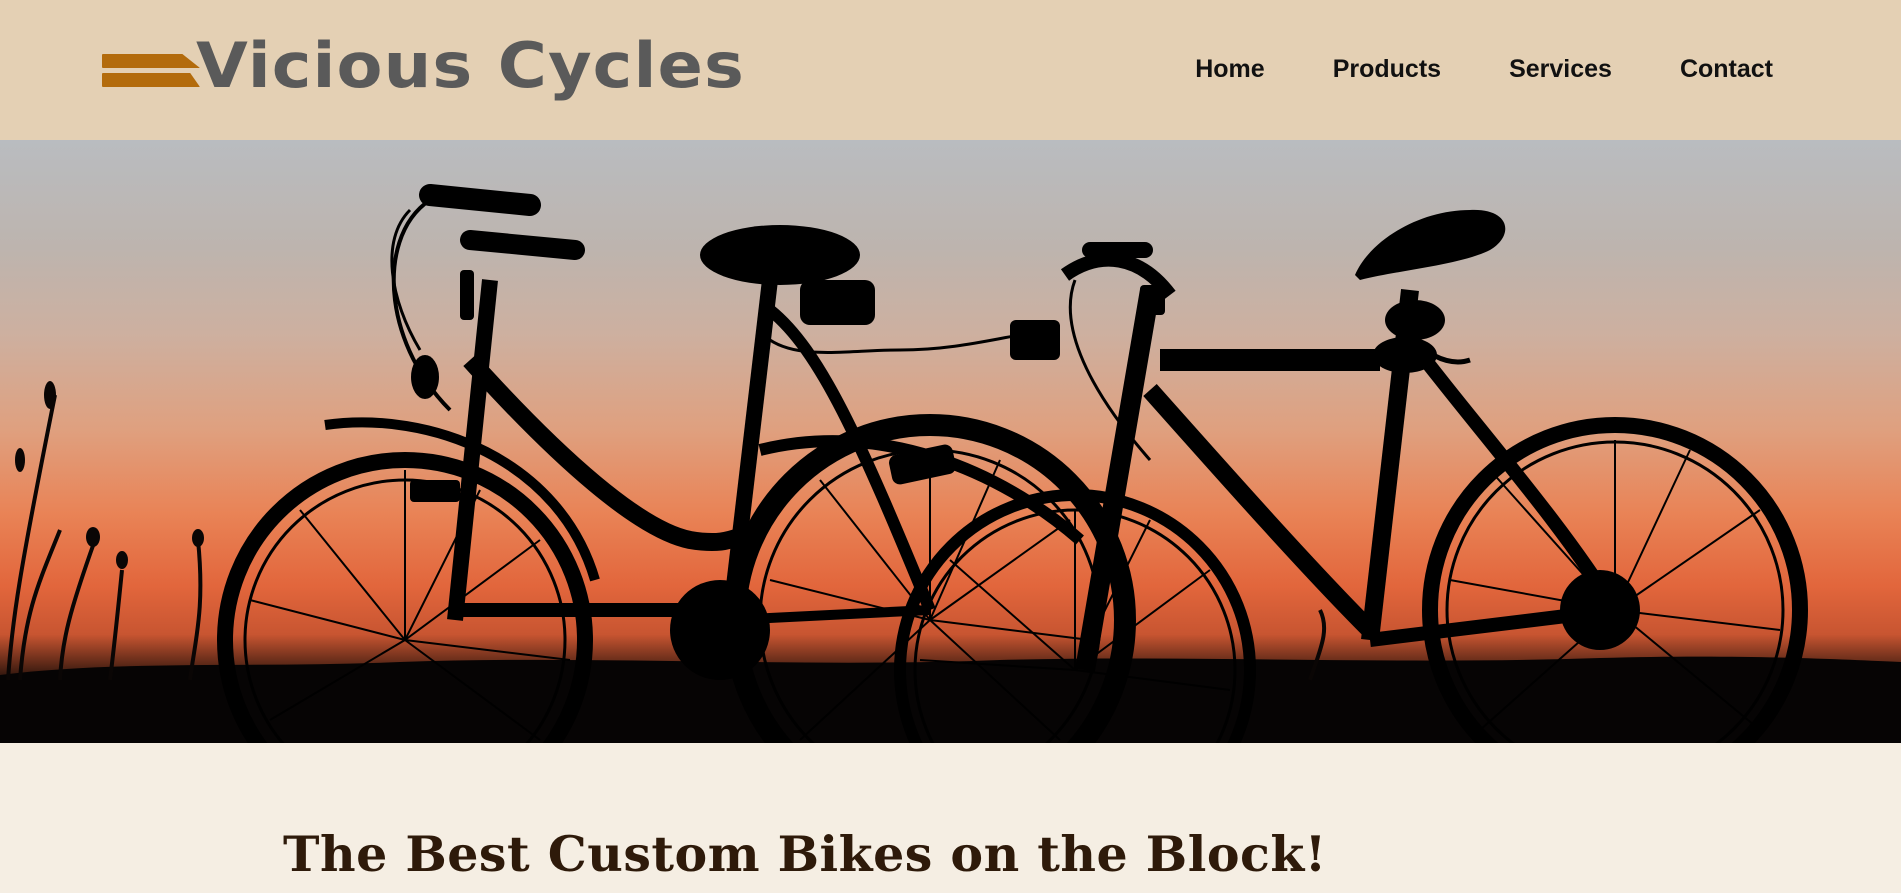 This screenshot has height=893, width=1901. What do you see at coordinates (1726, 69) in the screenshot?
I see `nav-contact: Contact` at bounding box center [1726, 69].